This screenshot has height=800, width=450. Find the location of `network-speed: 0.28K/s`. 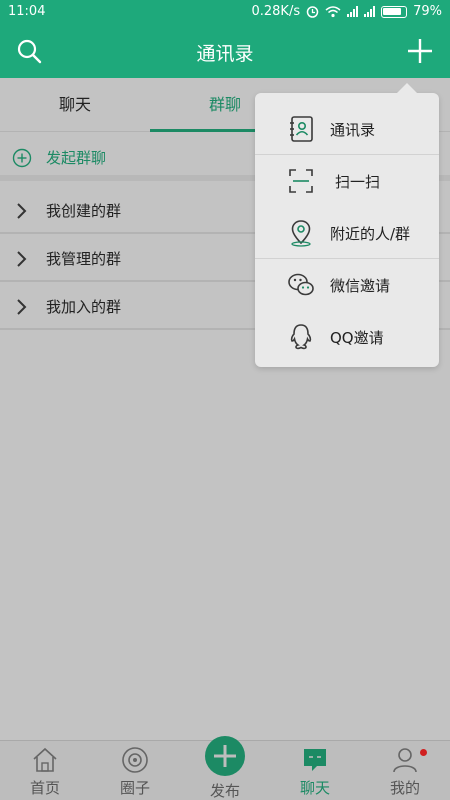

network-speed: 0.28K/s is located at coordinates (276, 11).